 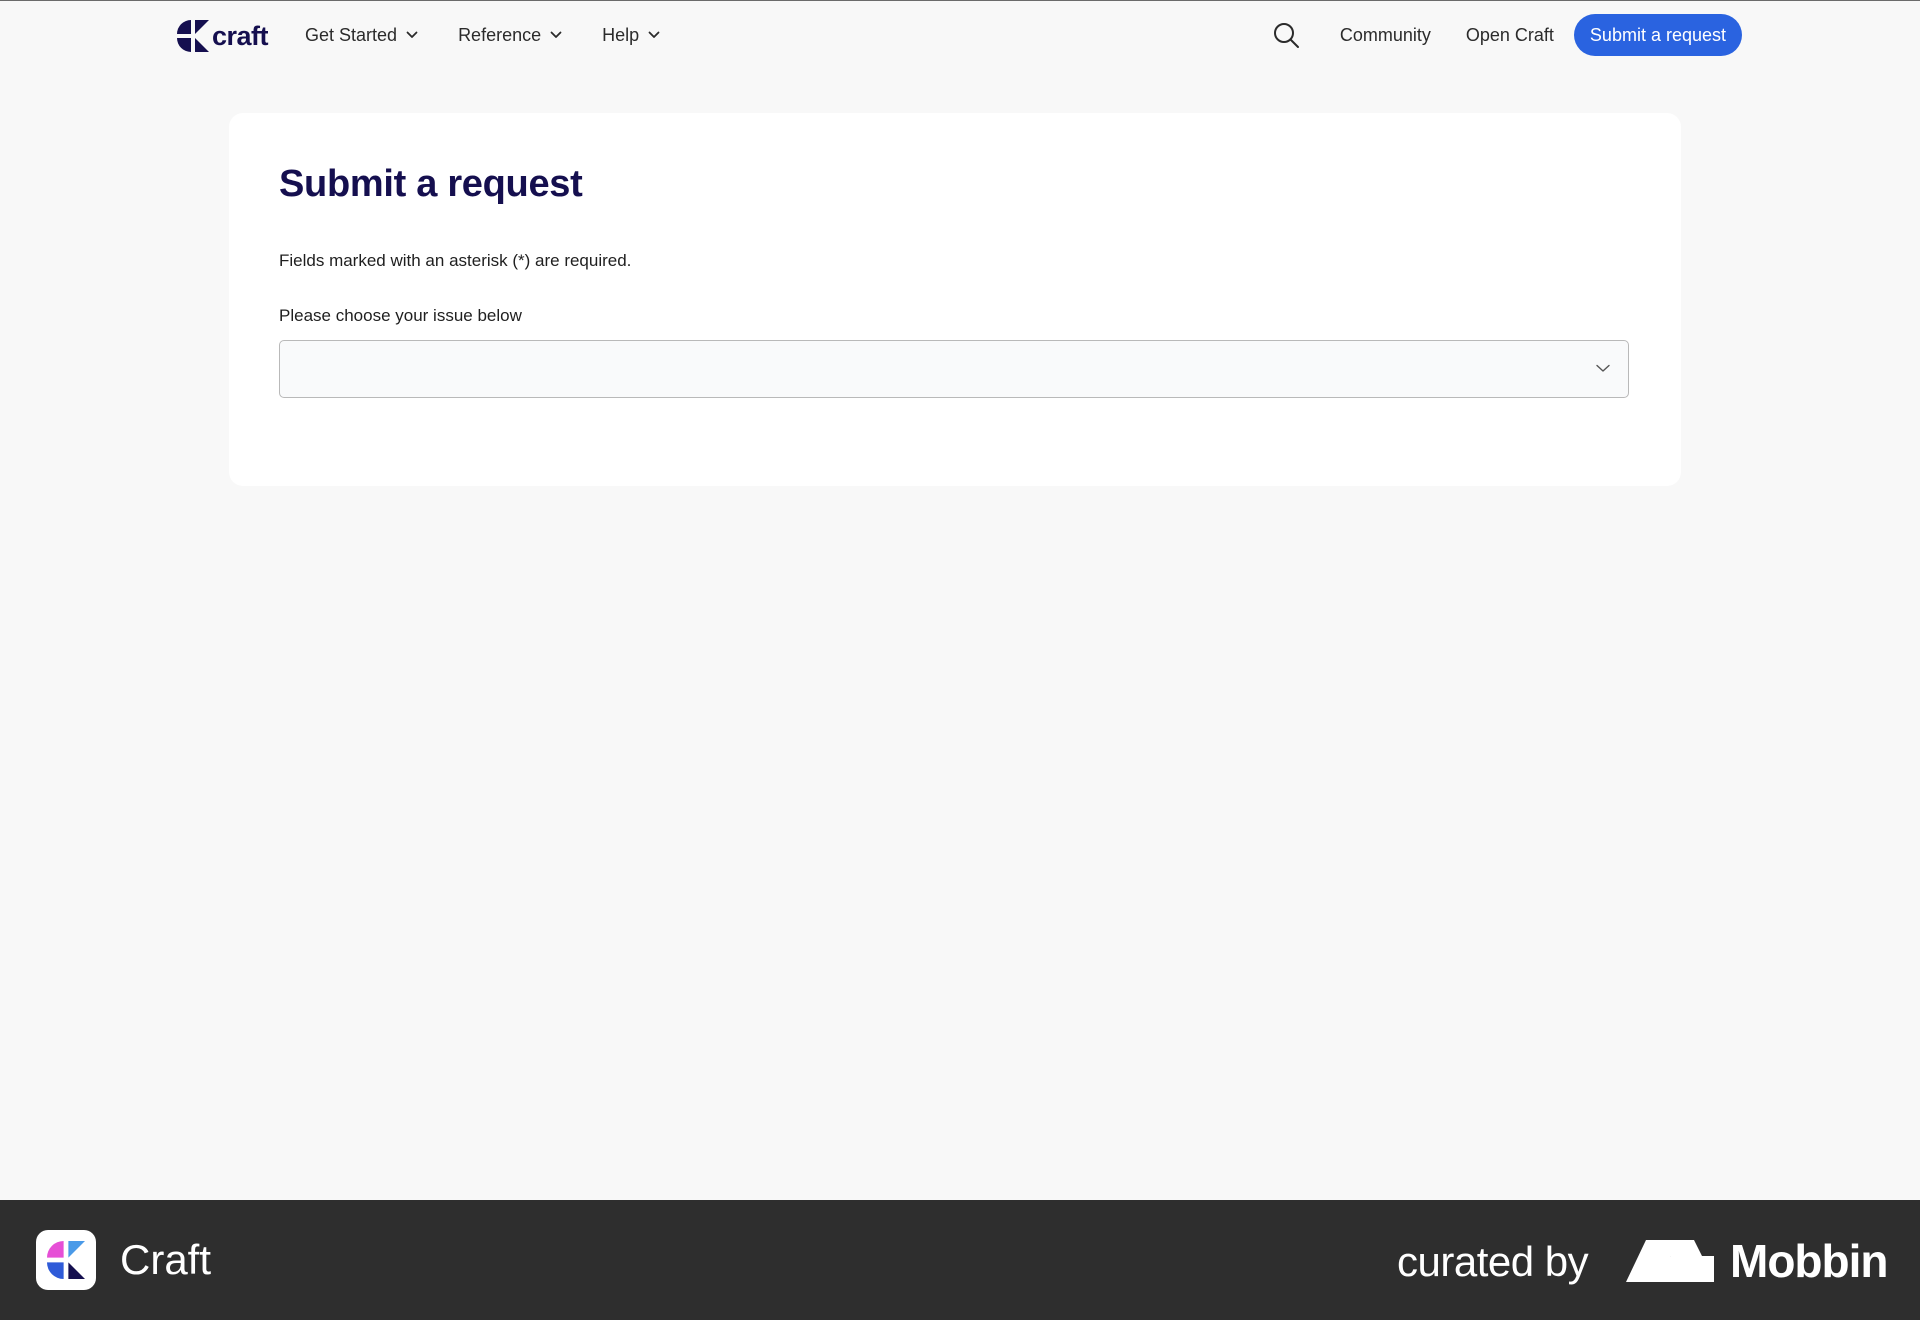 I want to click on mobbin-footer-bar: Craft curated by Mobbin, so click(x=960, y=1260).